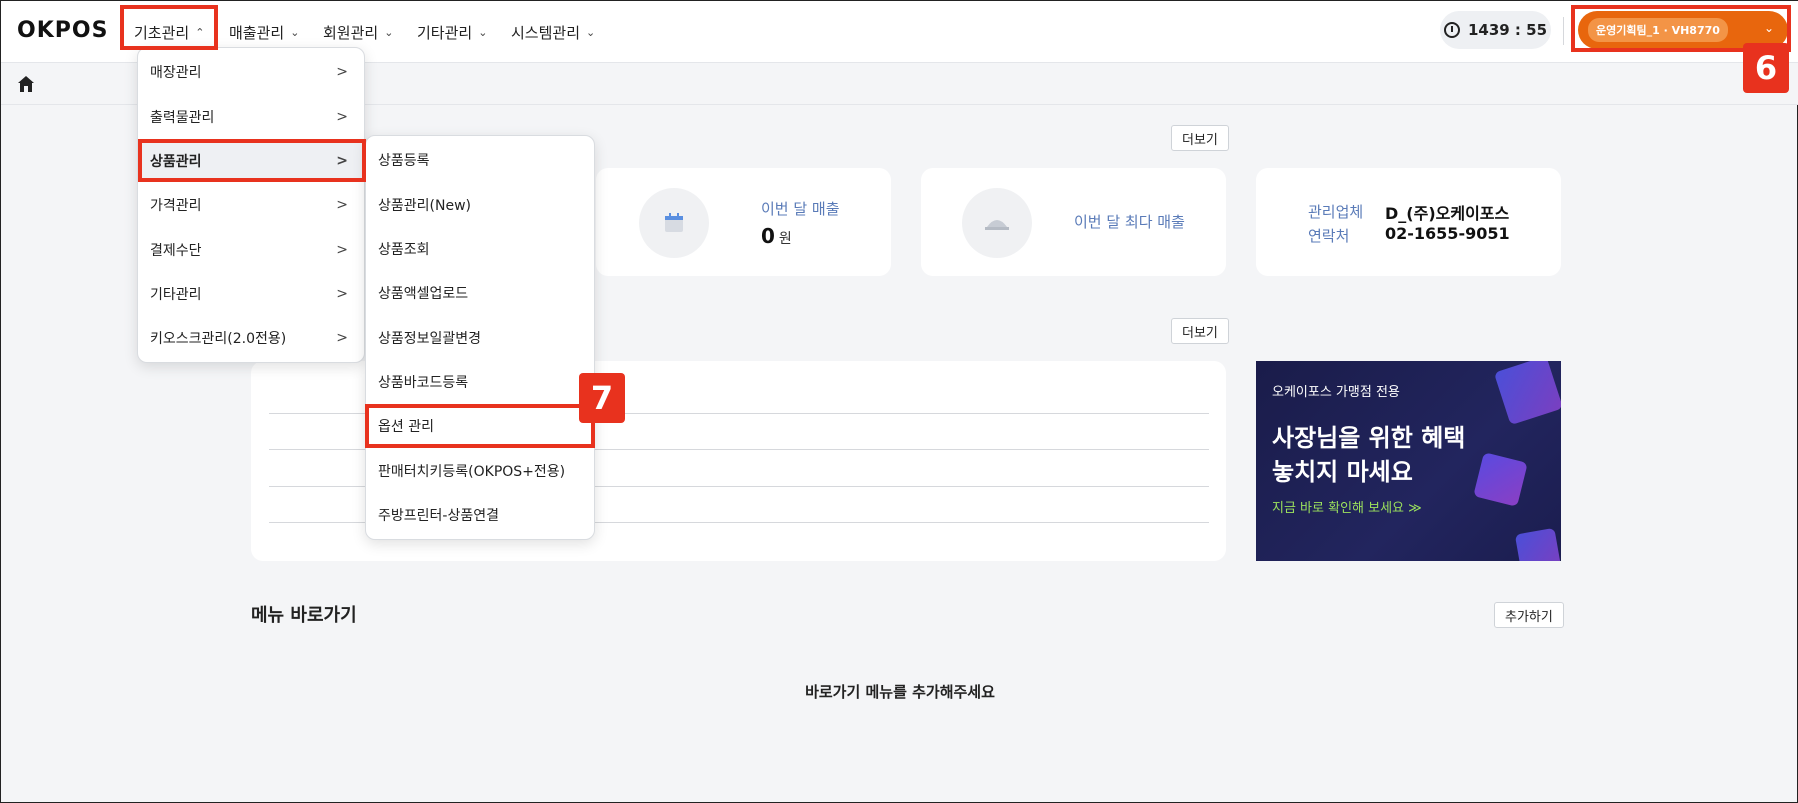 This screenshot has width=1798, height=803. What do you see at coordinates (251, 250) in the screenshot?
I see `menu-item-payment: 결제수단 >` at bounding box center [251, 250].